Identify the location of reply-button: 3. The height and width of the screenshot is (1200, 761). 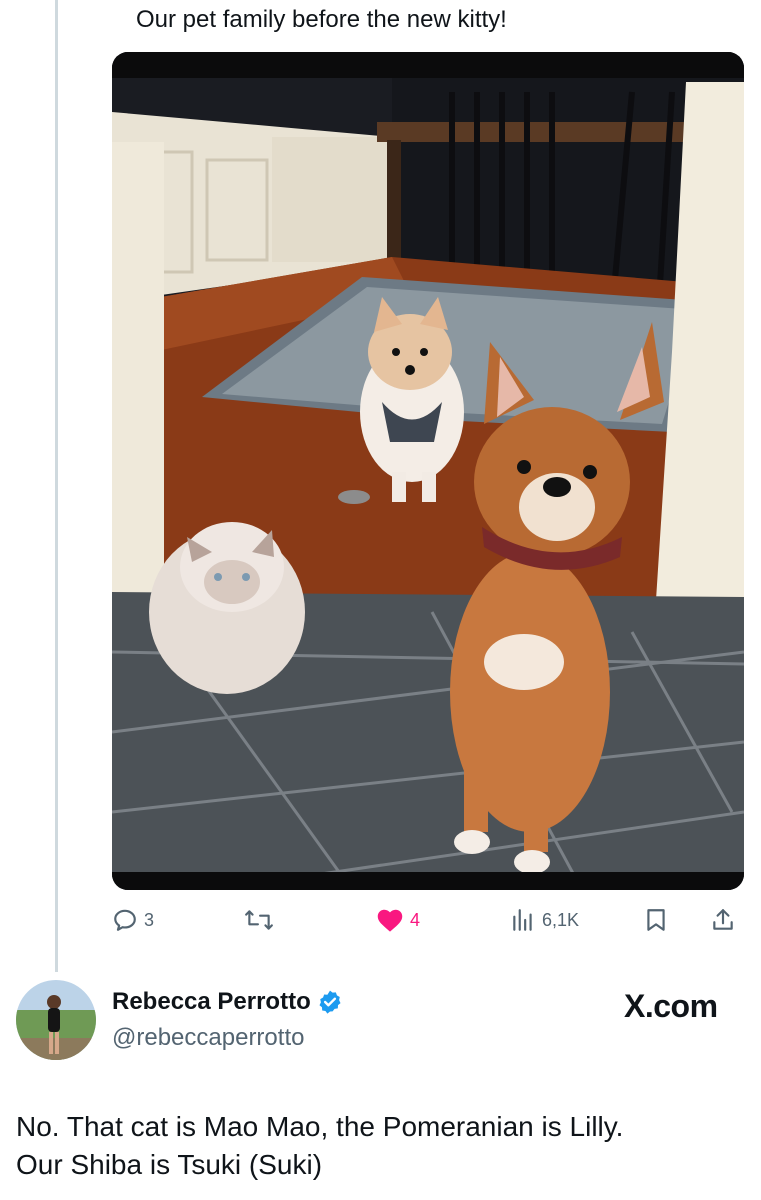
(133, 920).